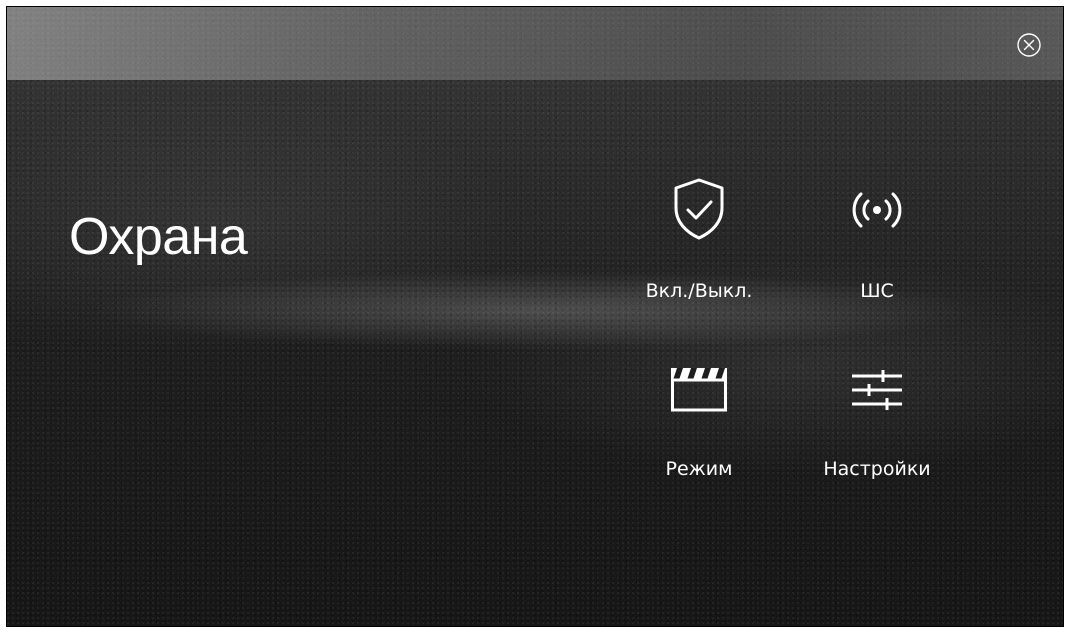  I want to click on close-button, so click(1029, 45).